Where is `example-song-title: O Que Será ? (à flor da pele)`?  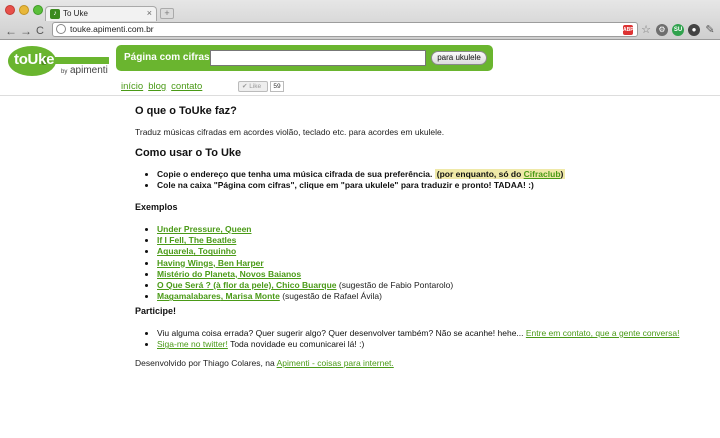
example-song-title: O Que Será ? (à flor da pele) is located at coordinates (214, 285).